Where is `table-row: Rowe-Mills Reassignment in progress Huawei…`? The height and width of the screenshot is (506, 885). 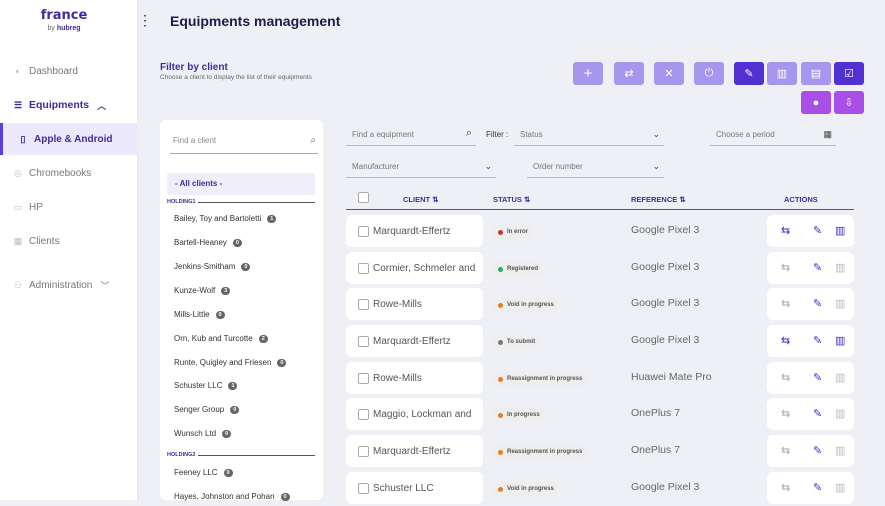
table-row: Rowe-Mills Reassignment in progress Huawei… is located at coordinates (600, 379).